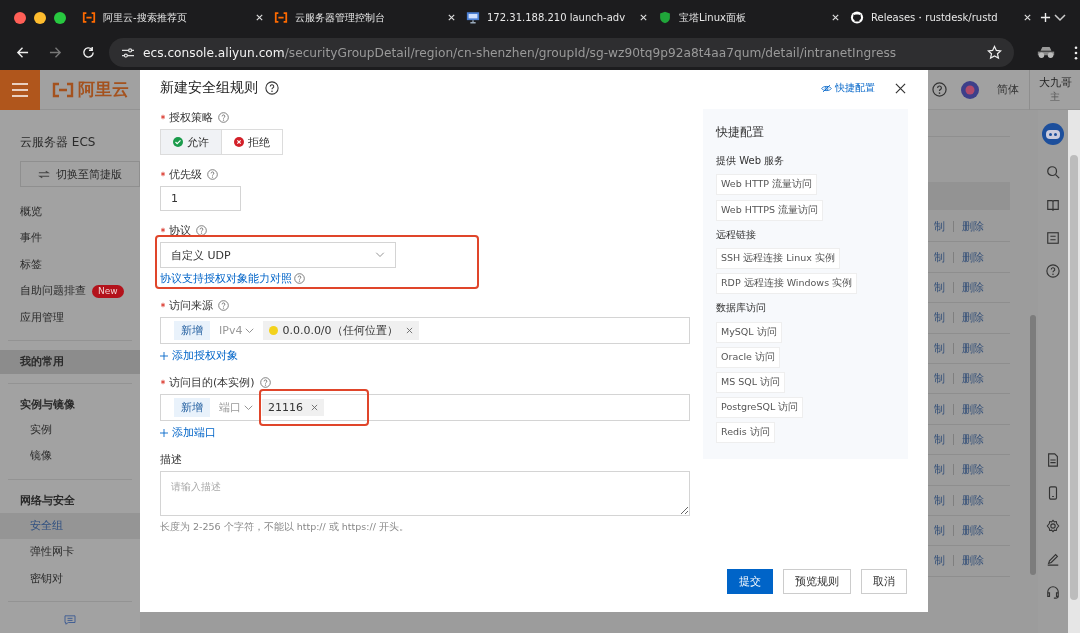 This screenshot has width=1080, height=633. What do you see at coordinates (236, 407) in the screenshot?
I see `type-select: 端口` at bounding box center [236, 407].